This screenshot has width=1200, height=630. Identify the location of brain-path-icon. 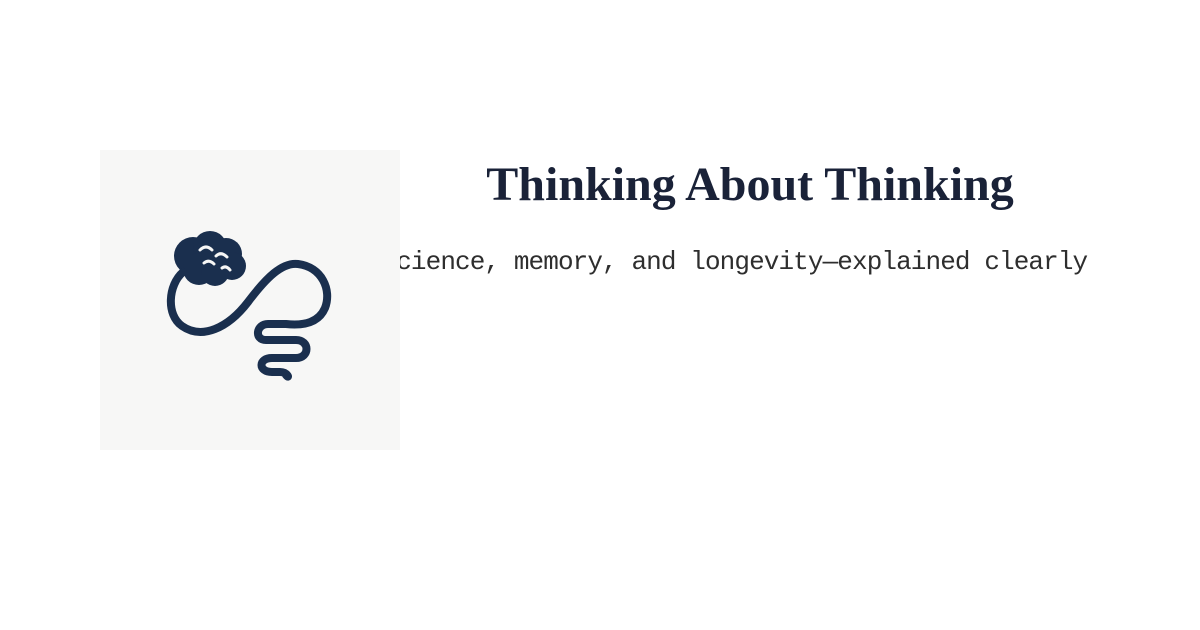
(249, 306).